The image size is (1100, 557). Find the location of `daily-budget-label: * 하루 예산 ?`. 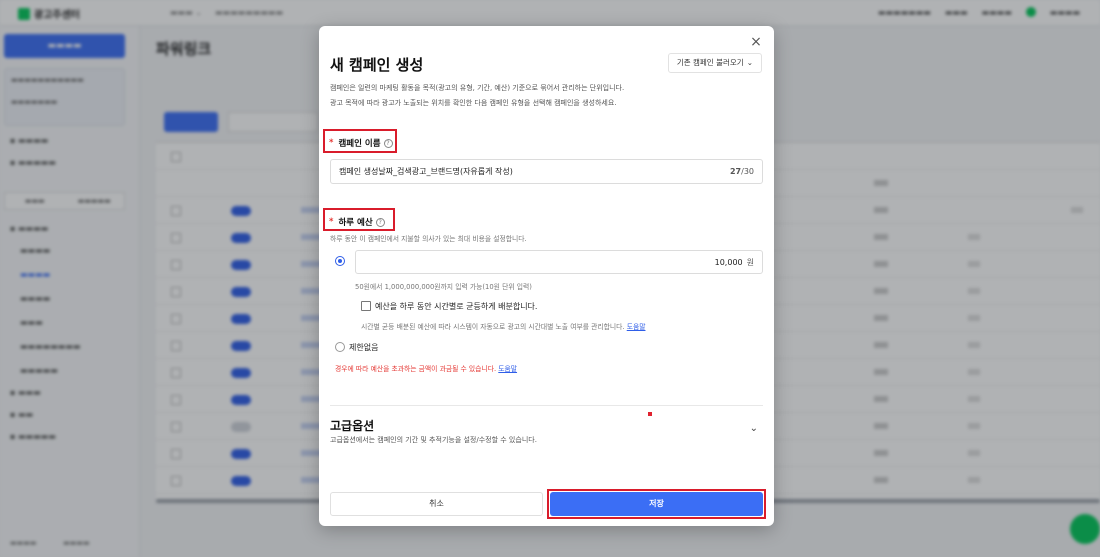

daily-budget-label: * 하루 예산 ? is located at coordinates (357, 222).